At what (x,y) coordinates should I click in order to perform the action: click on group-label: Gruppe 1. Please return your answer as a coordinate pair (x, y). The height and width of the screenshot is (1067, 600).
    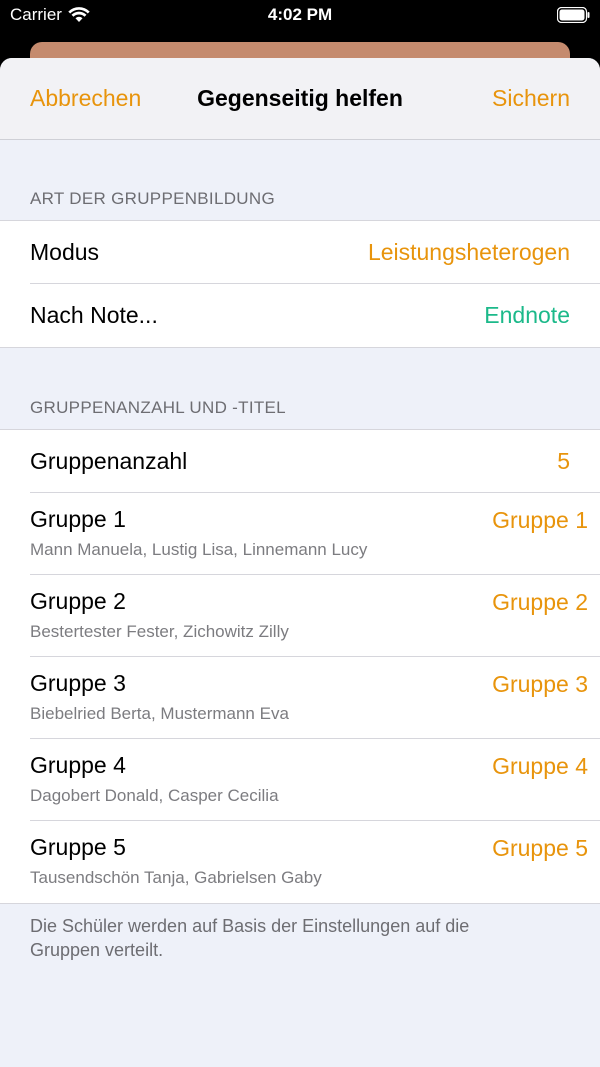
    Looking at the image, I should click on (78, 519).